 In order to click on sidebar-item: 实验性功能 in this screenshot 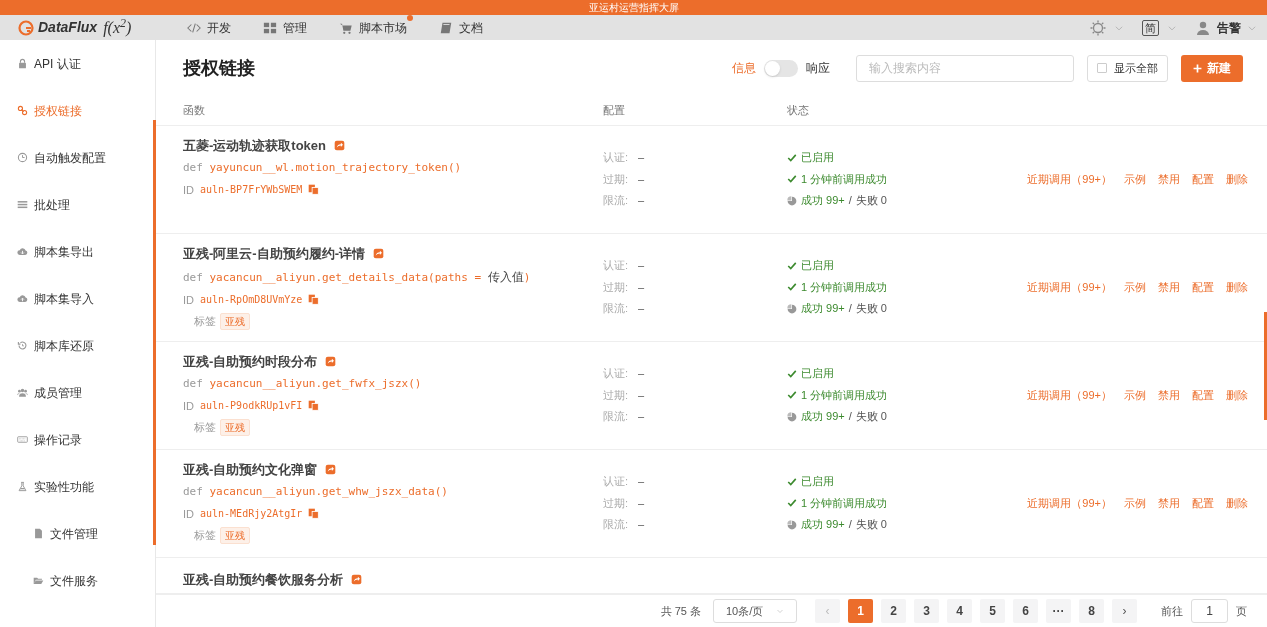, I will do `click(77, 486)`.